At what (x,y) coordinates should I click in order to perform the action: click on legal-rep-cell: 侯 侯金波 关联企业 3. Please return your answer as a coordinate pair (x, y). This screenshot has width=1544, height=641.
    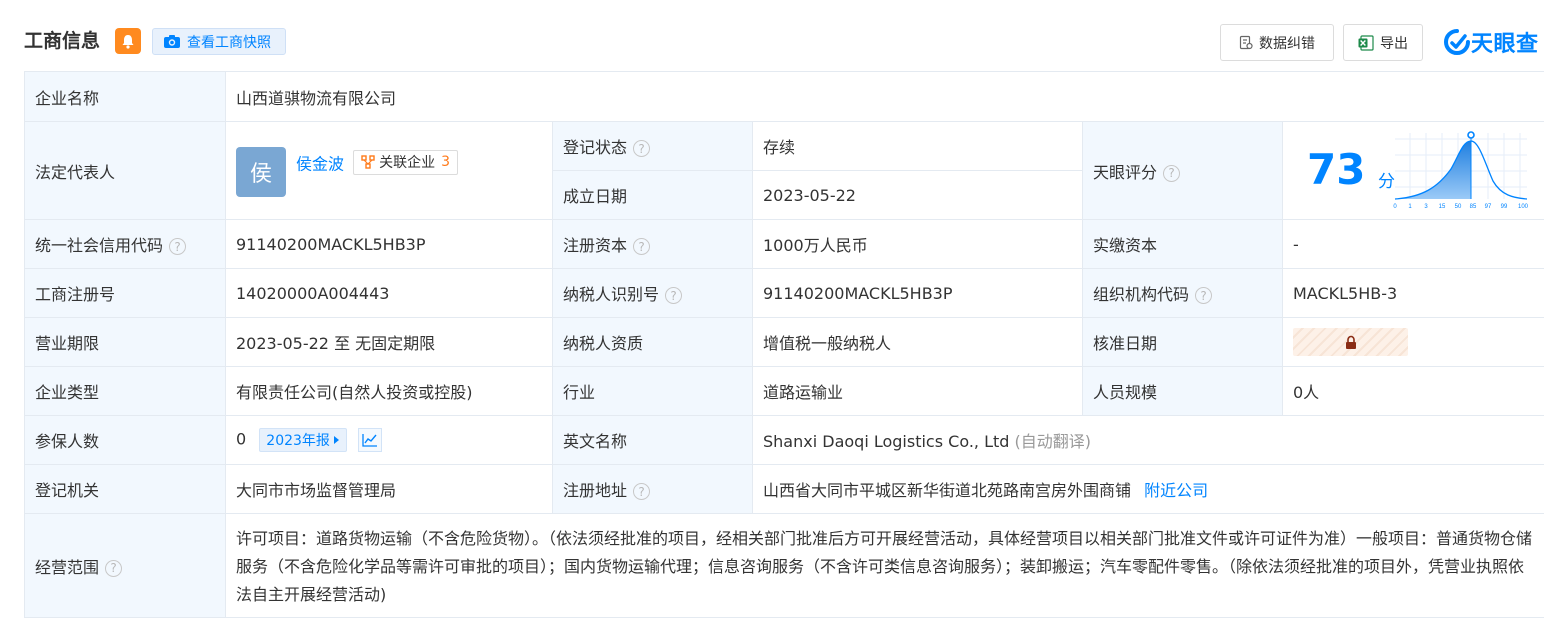
    Looking at the image, I should click on (389, 170).